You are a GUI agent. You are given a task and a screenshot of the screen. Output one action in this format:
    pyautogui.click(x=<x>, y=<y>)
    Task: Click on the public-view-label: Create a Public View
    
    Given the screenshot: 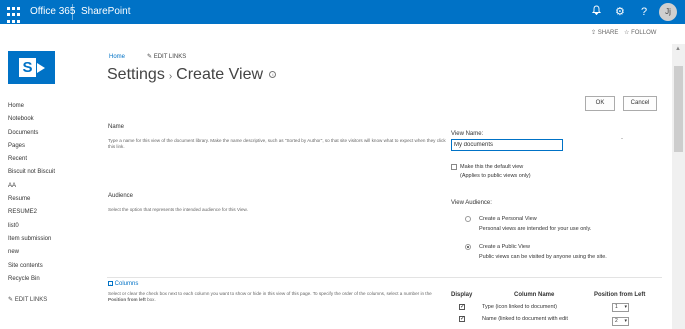 What is the action you would take?
    pyautogui.click(x=504, y=247)
    